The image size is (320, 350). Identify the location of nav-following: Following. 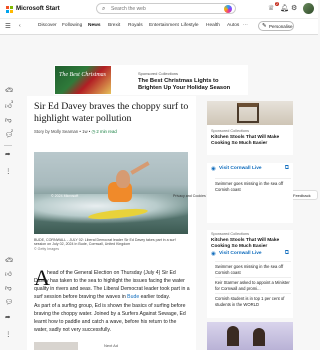
(72, 25).